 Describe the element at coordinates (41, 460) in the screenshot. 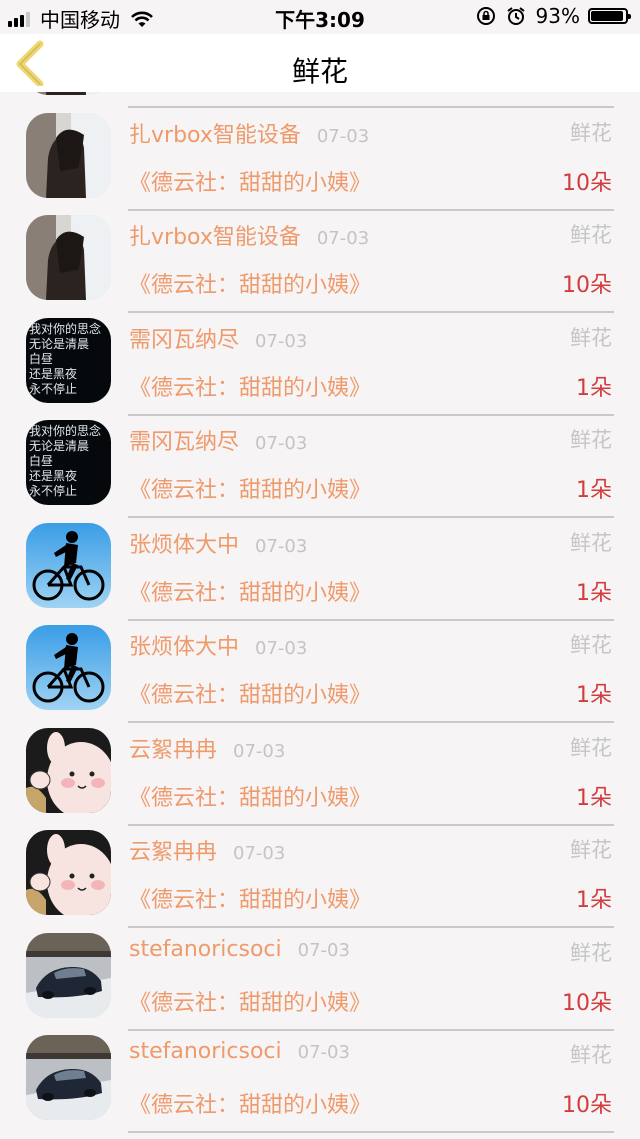

I see `avatar-text-line: 白昼` at that location.